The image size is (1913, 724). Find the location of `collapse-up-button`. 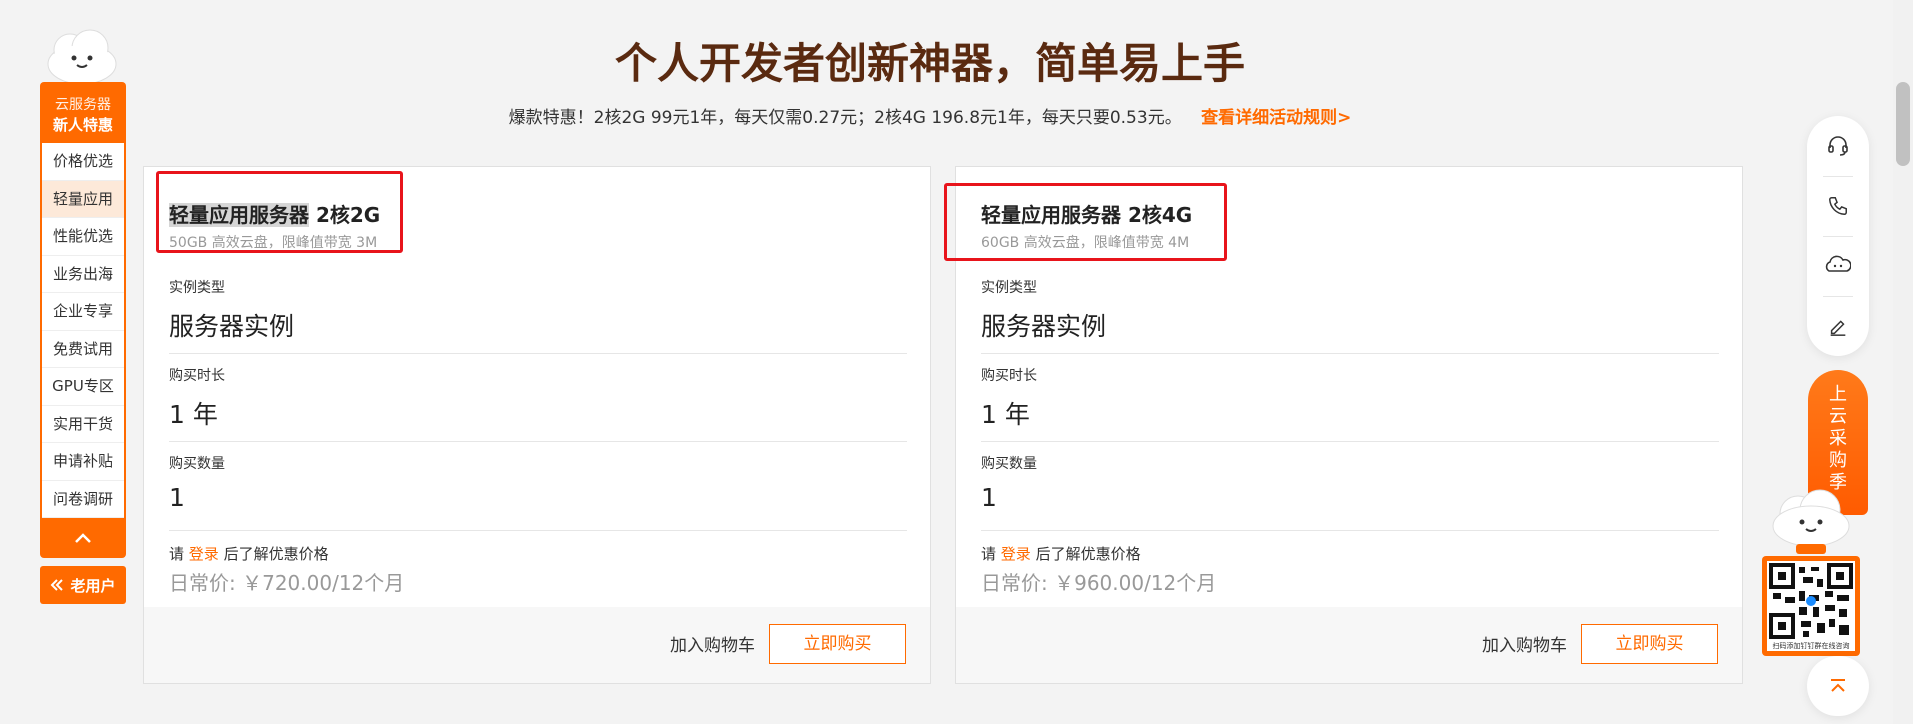

collapse-up-button is located at coordinates (83, 538).